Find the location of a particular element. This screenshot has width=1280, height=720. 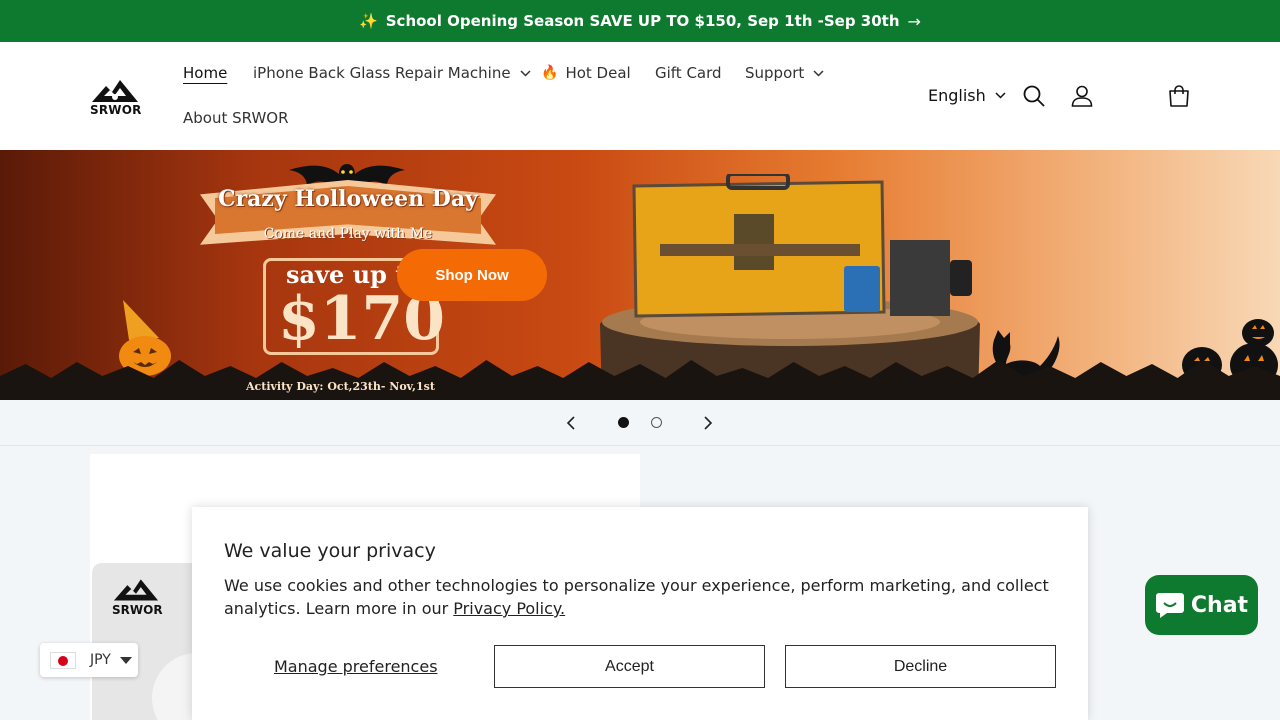

shop-now-button: Shop Now is located at coordinates (472, 275).